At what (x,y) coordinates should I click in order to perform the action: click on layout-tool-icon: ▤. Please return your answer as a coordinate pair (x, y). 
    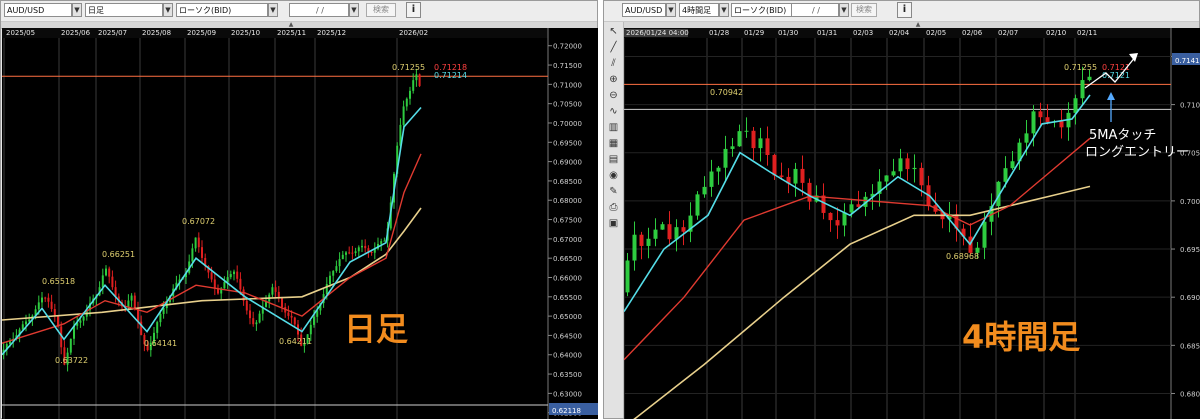
    Looking at the image, I should click on (613, 159).